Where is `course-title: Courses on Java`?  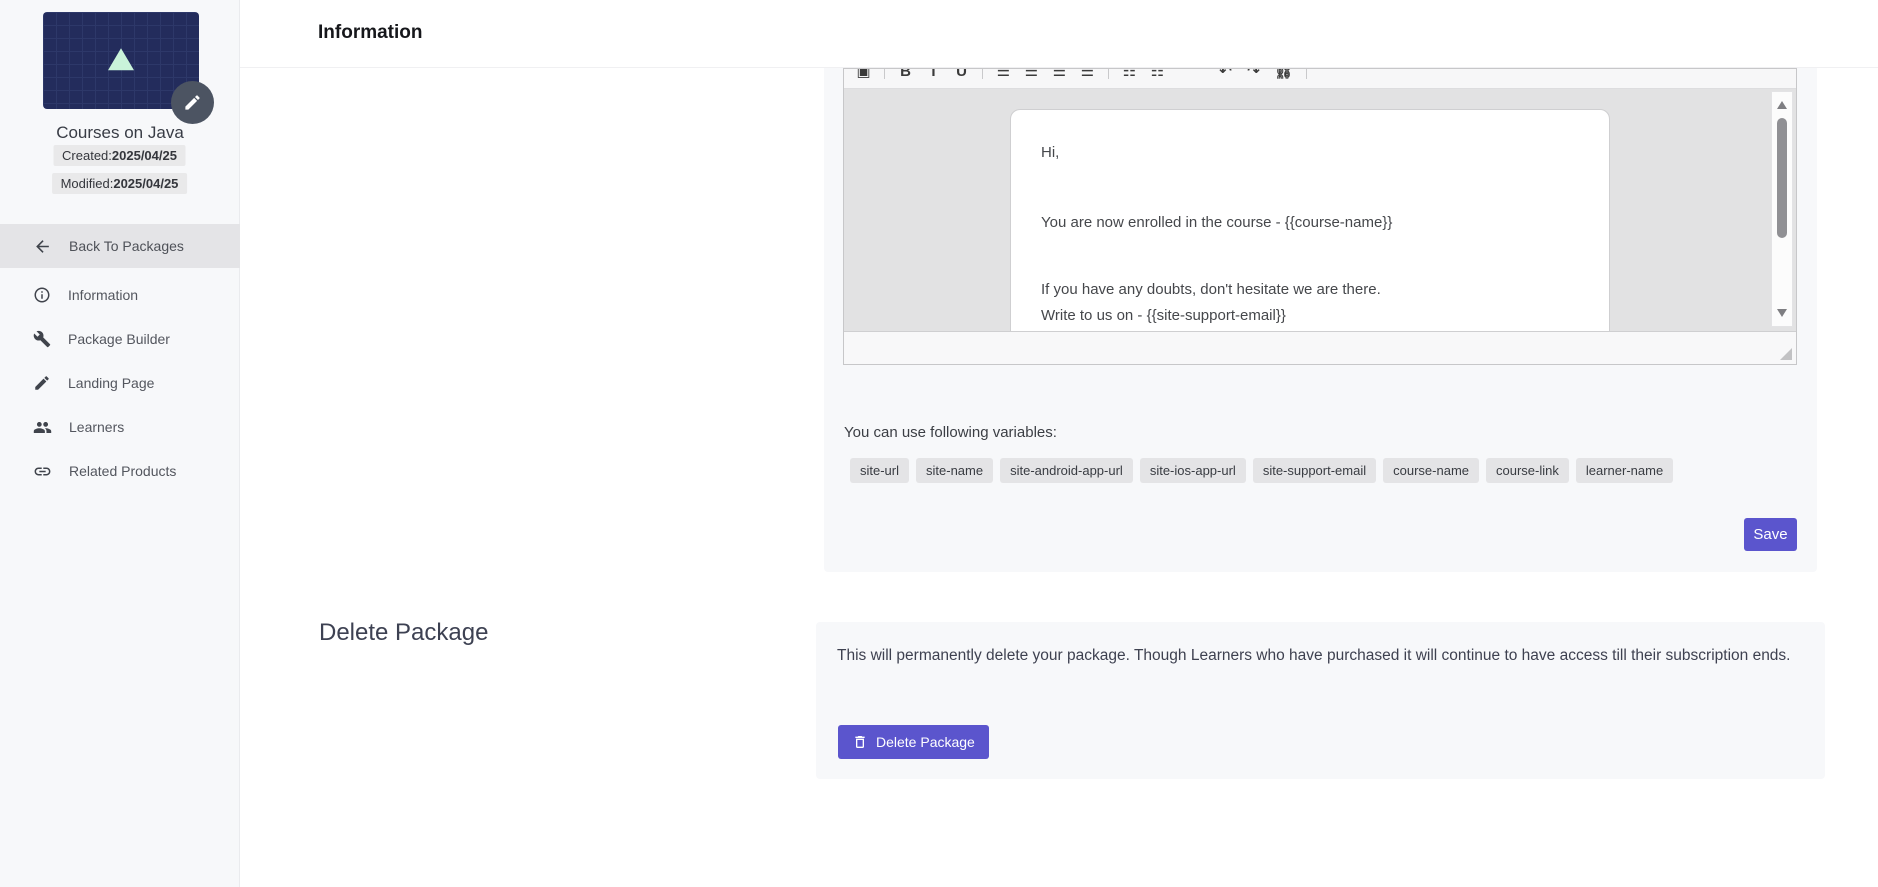
course-title: Courses on Java is located at coordinates (120, 132).